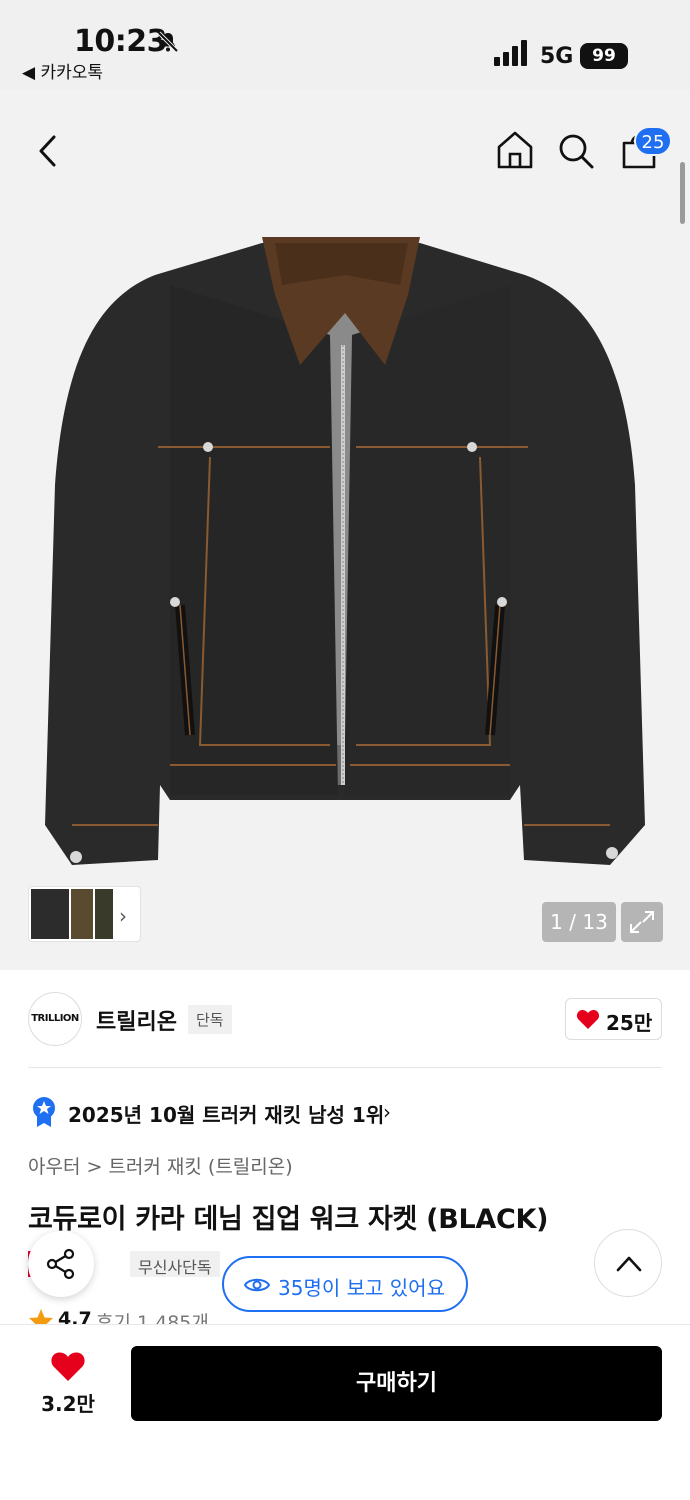 Image resolution: width=690 pixels, height=1500 pixels. I want to click on share-icon, so click(60, 1264).